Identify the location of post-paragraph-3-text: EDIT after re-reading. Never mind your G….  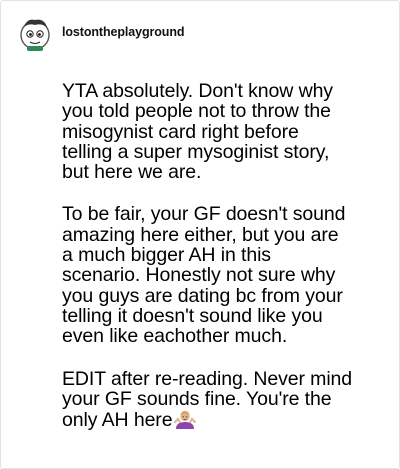
(207, 399).